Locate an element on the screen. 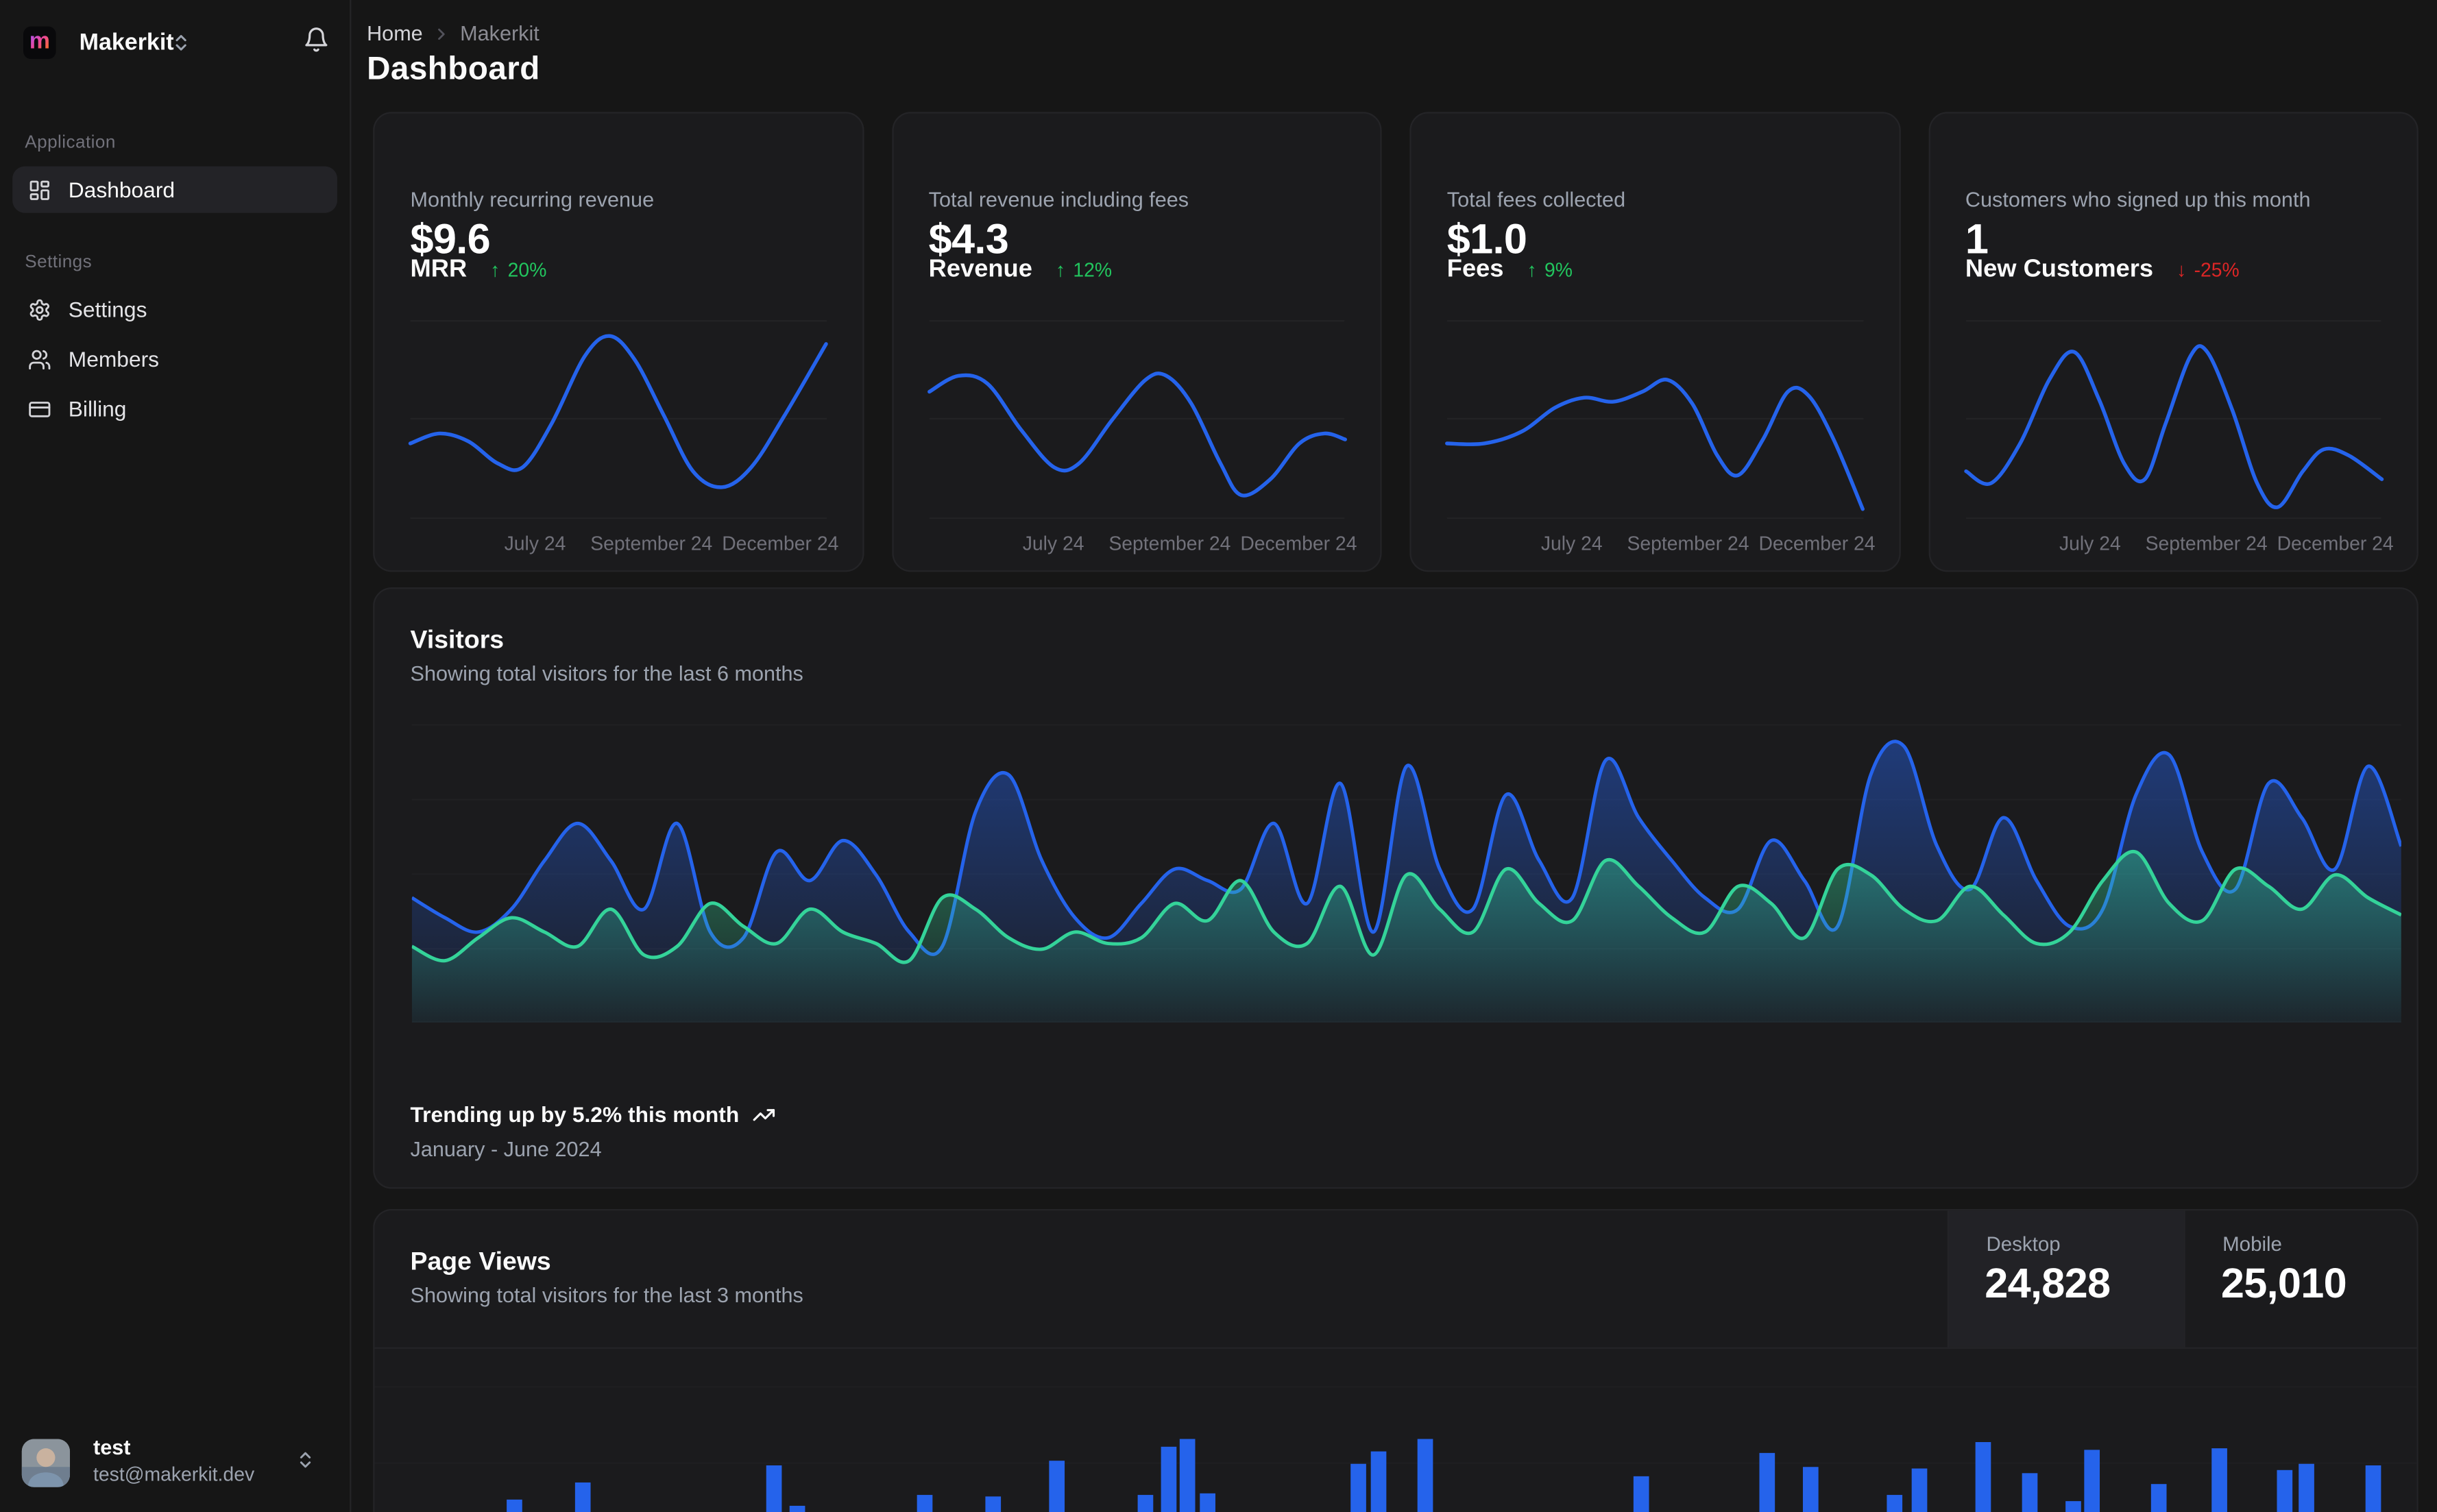 The height and width of the screenshot is (1512, 2437). date-range: January - June 2024 is located at coordinates (506, 1149).